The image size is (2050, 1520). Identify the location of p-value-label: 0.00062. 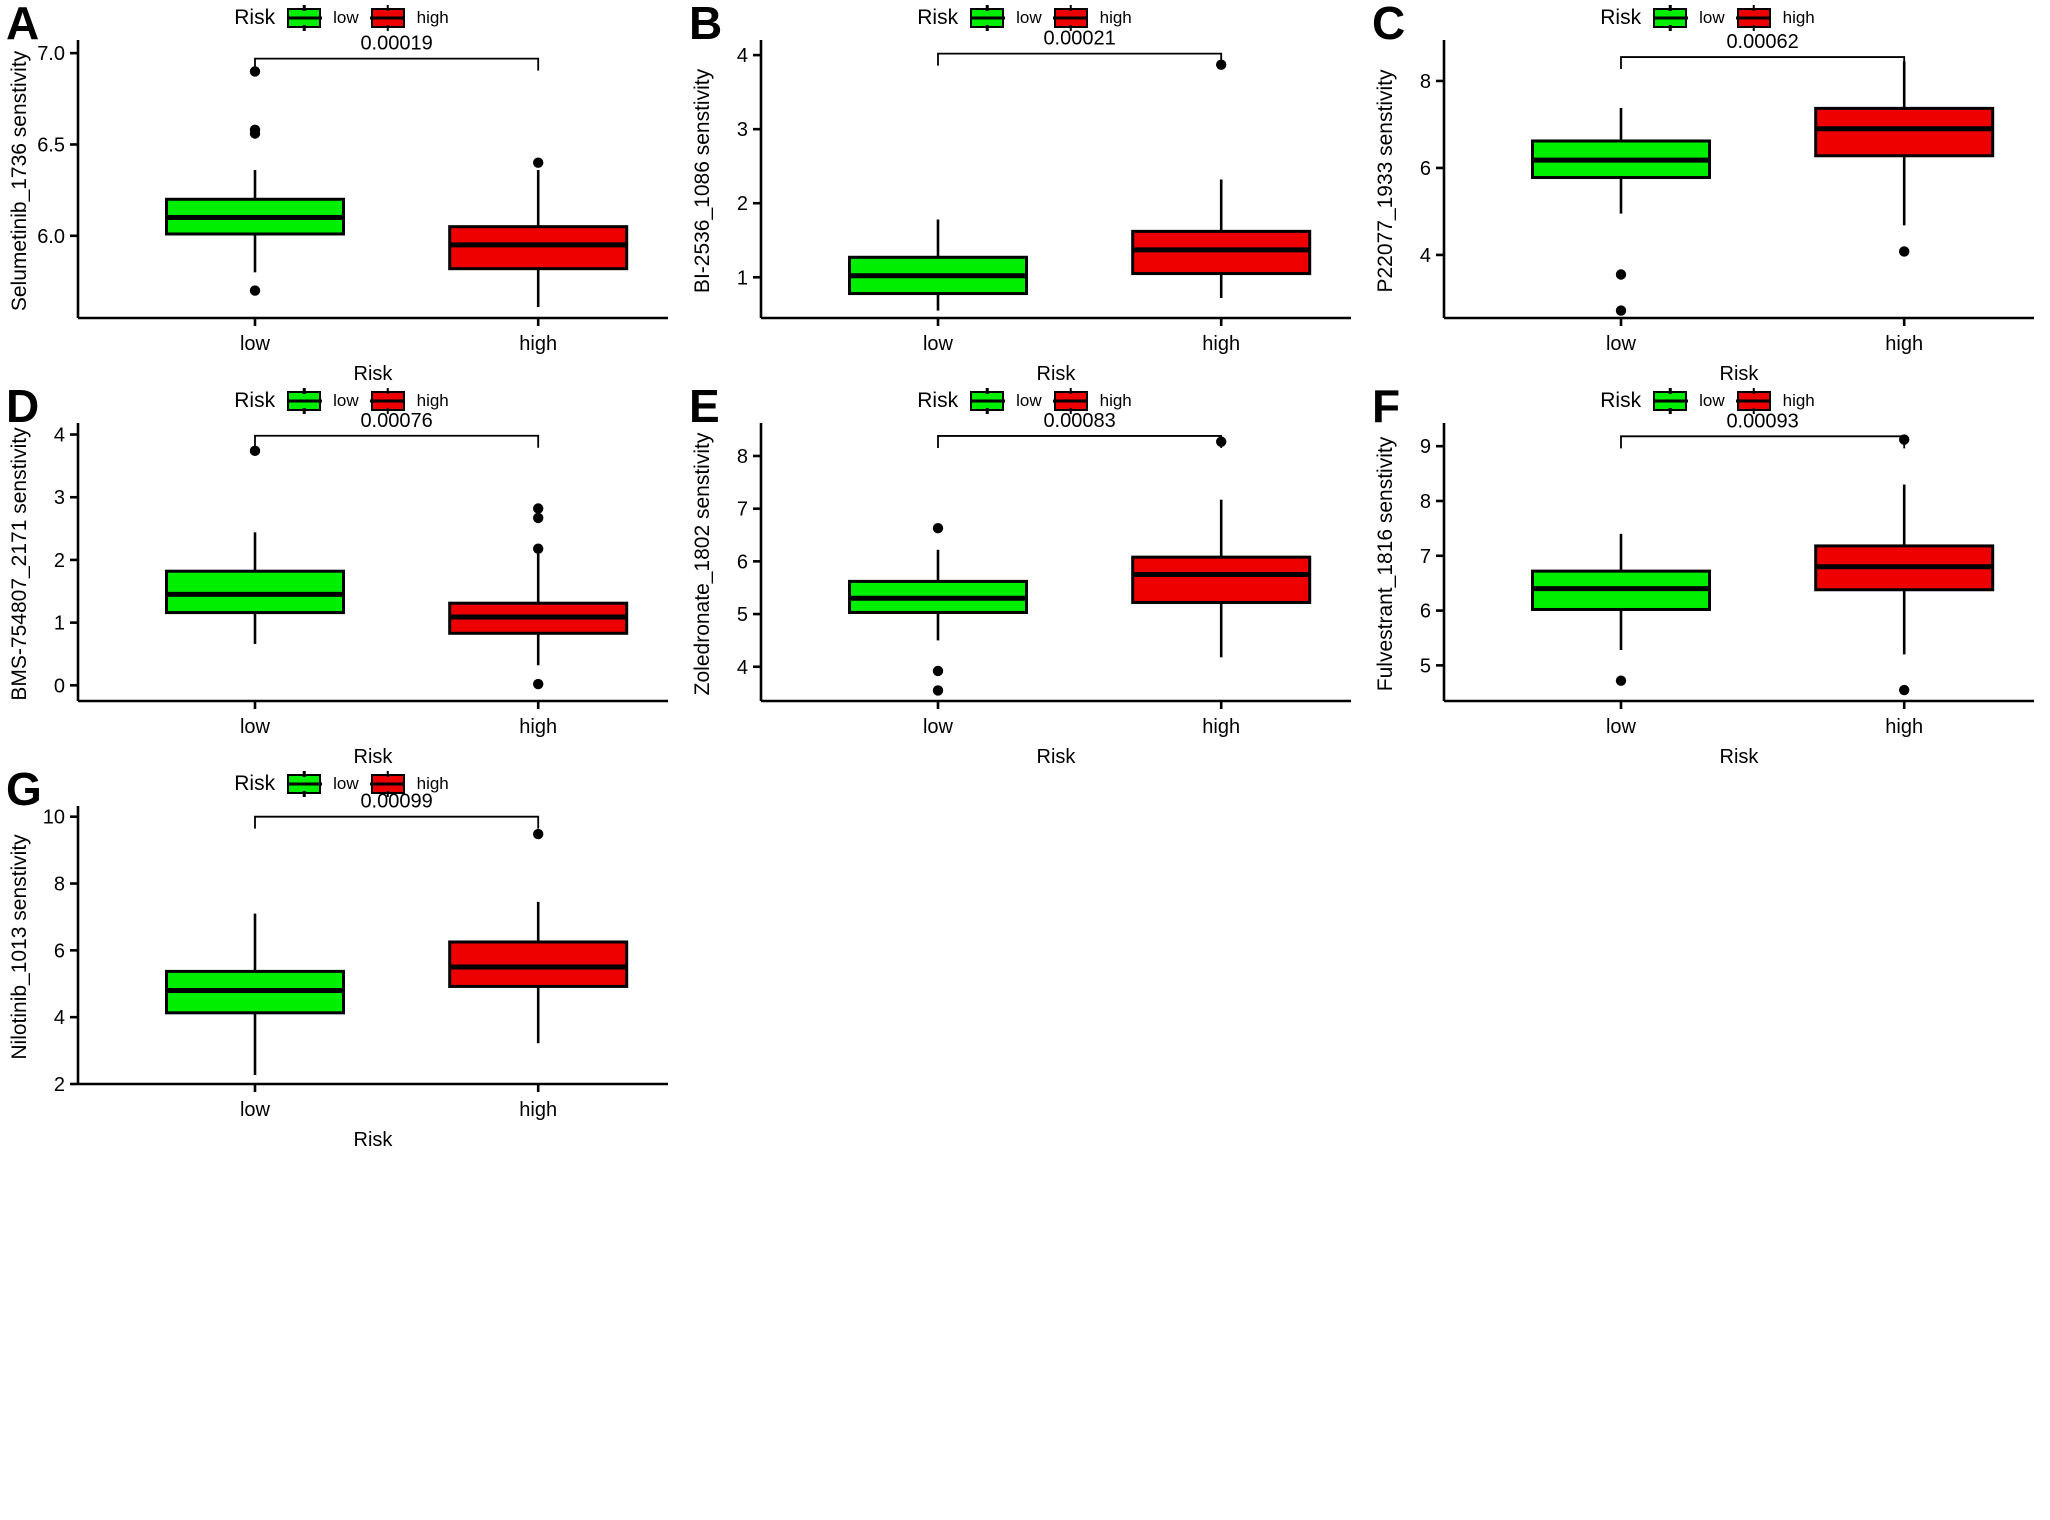
(1762, 42).